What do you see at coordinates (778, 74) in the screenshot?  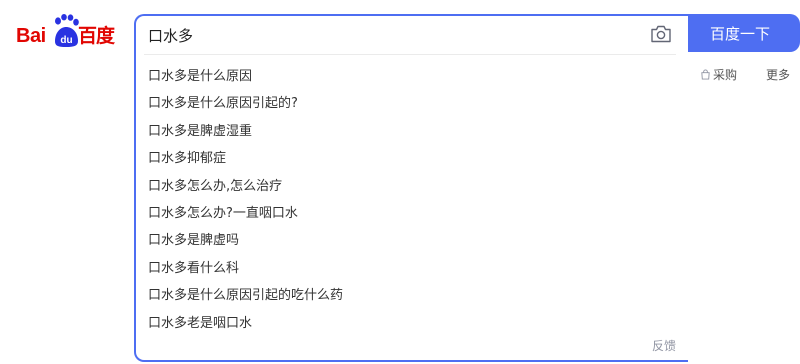 I see `more-link: 更多` at bounding box center [778, 74].